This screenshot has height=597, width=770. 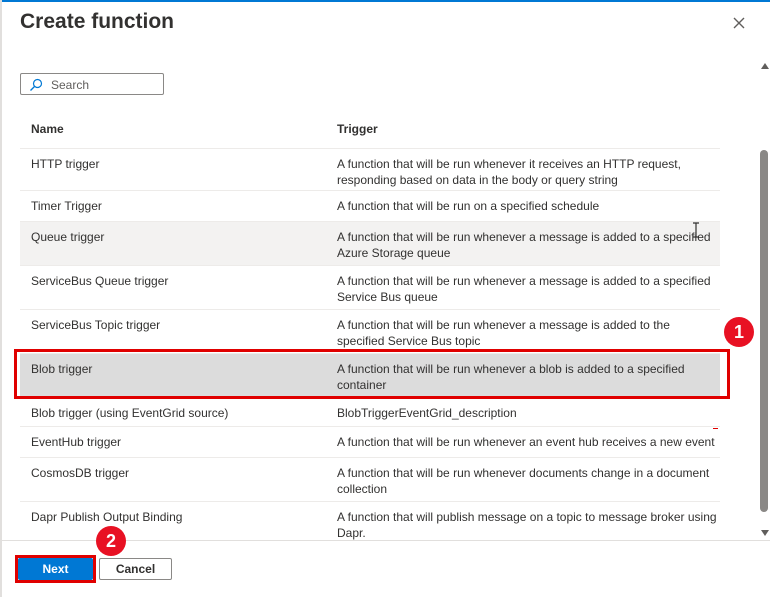 I want to click on annotation-mark, so click(x=715, y=428).